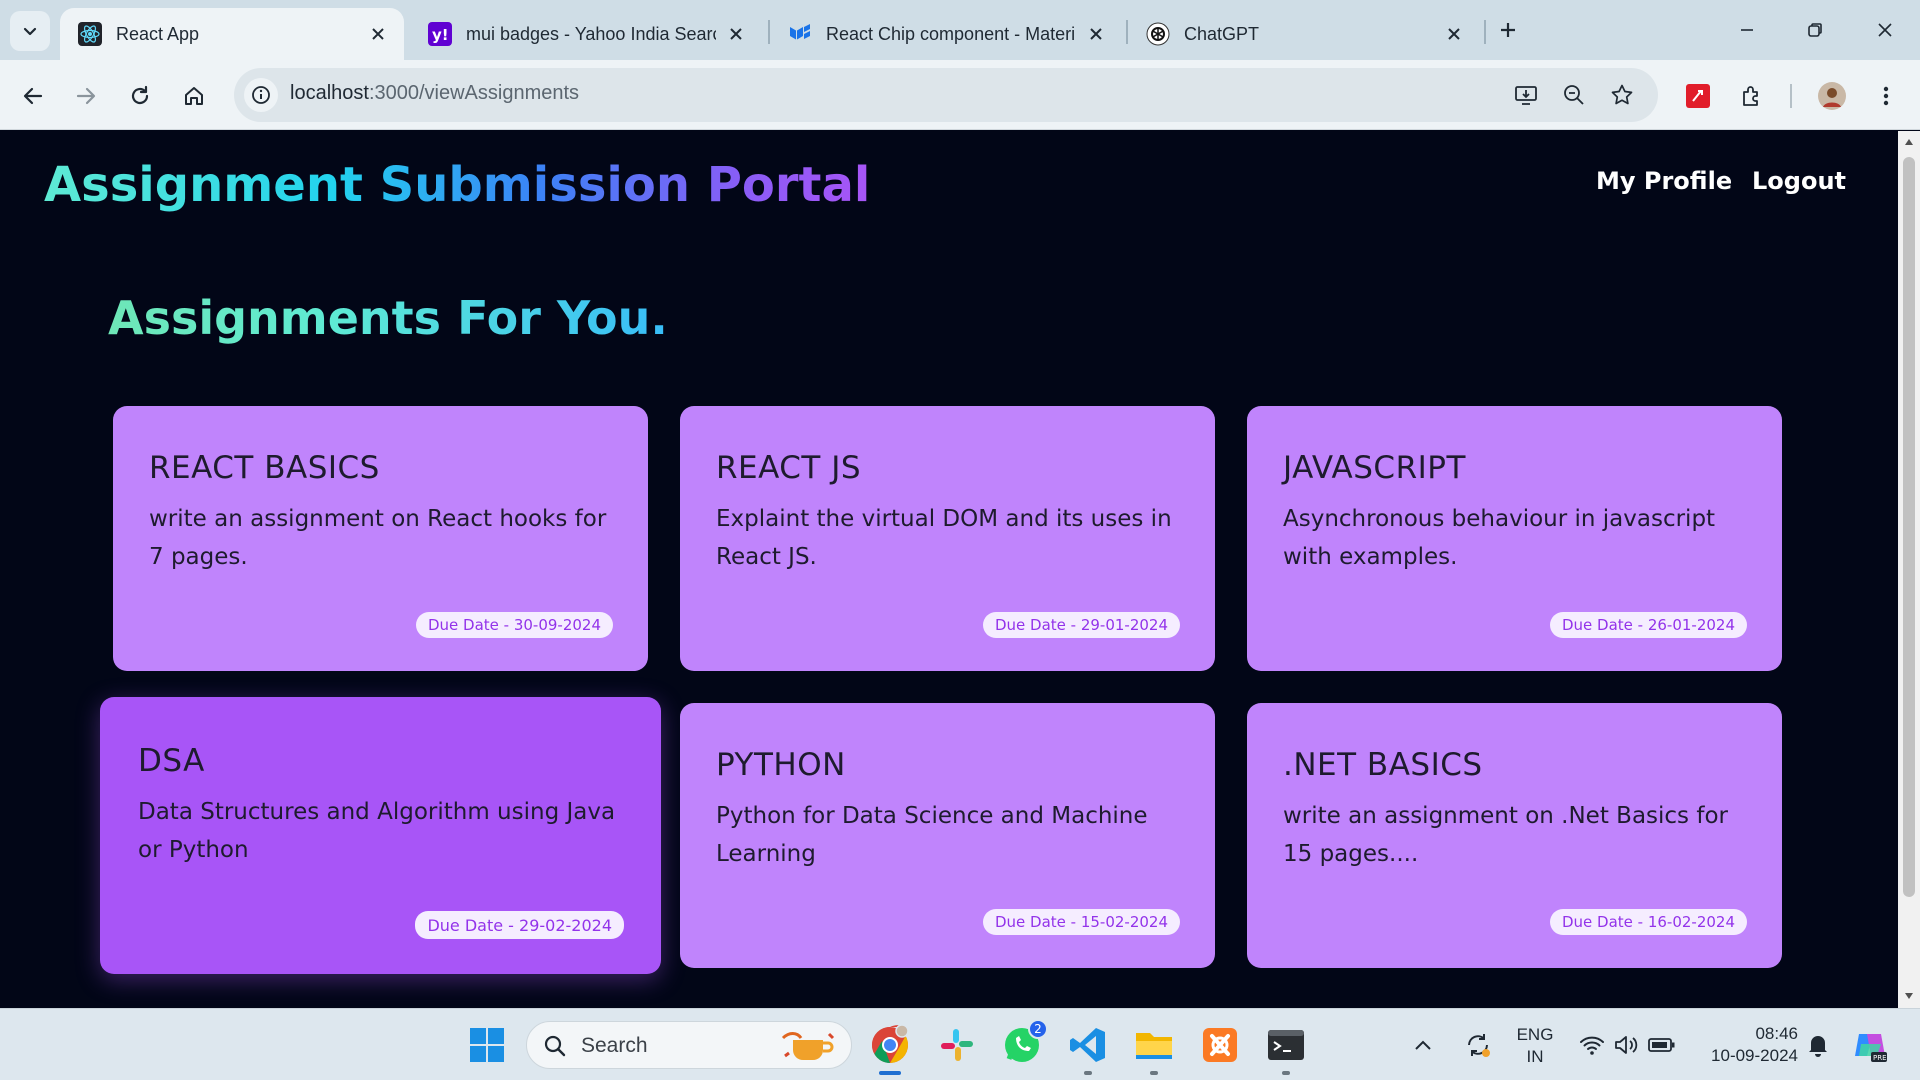  Describe the element at coordinates (1088, 1049) in the screenshot. I see `vscode-taskbar-button` at that location.